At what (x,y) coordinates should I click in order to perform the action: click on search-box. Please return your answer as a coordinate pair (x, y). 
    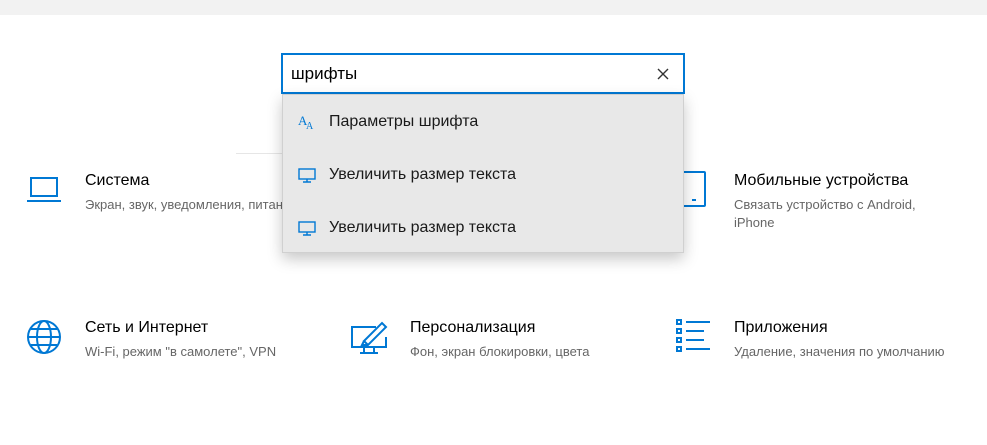
    Looking at the image, I should click on (483, 73).